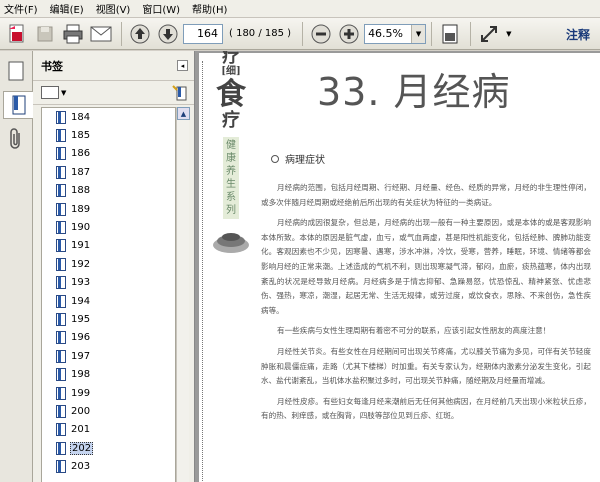  I want to click on panel-toolbar: ▼, so click(113, 93).